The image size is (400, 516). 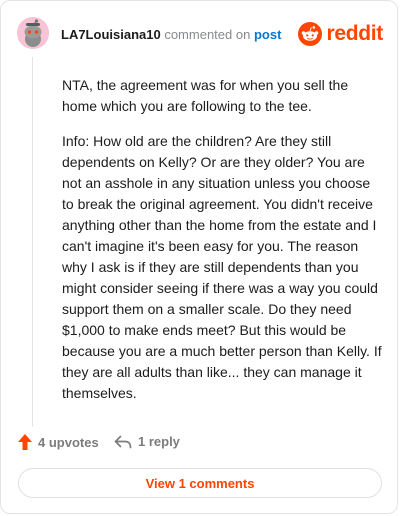 What do you see at coordinates (207, 34) in the screenshot?
I see `commented-on-text: commented on` at bounding box center [207, 34].